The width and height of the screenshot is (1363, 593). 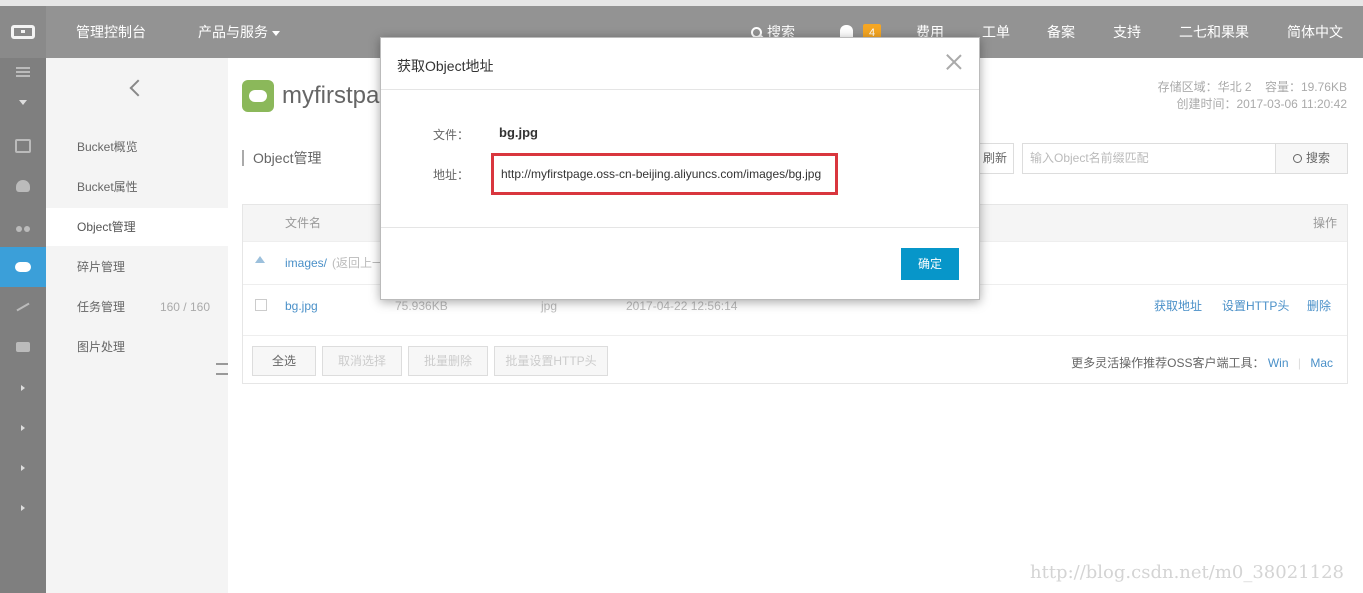 I want to click on dialog-header: 获取Object地址, so click(x=680, y=64).